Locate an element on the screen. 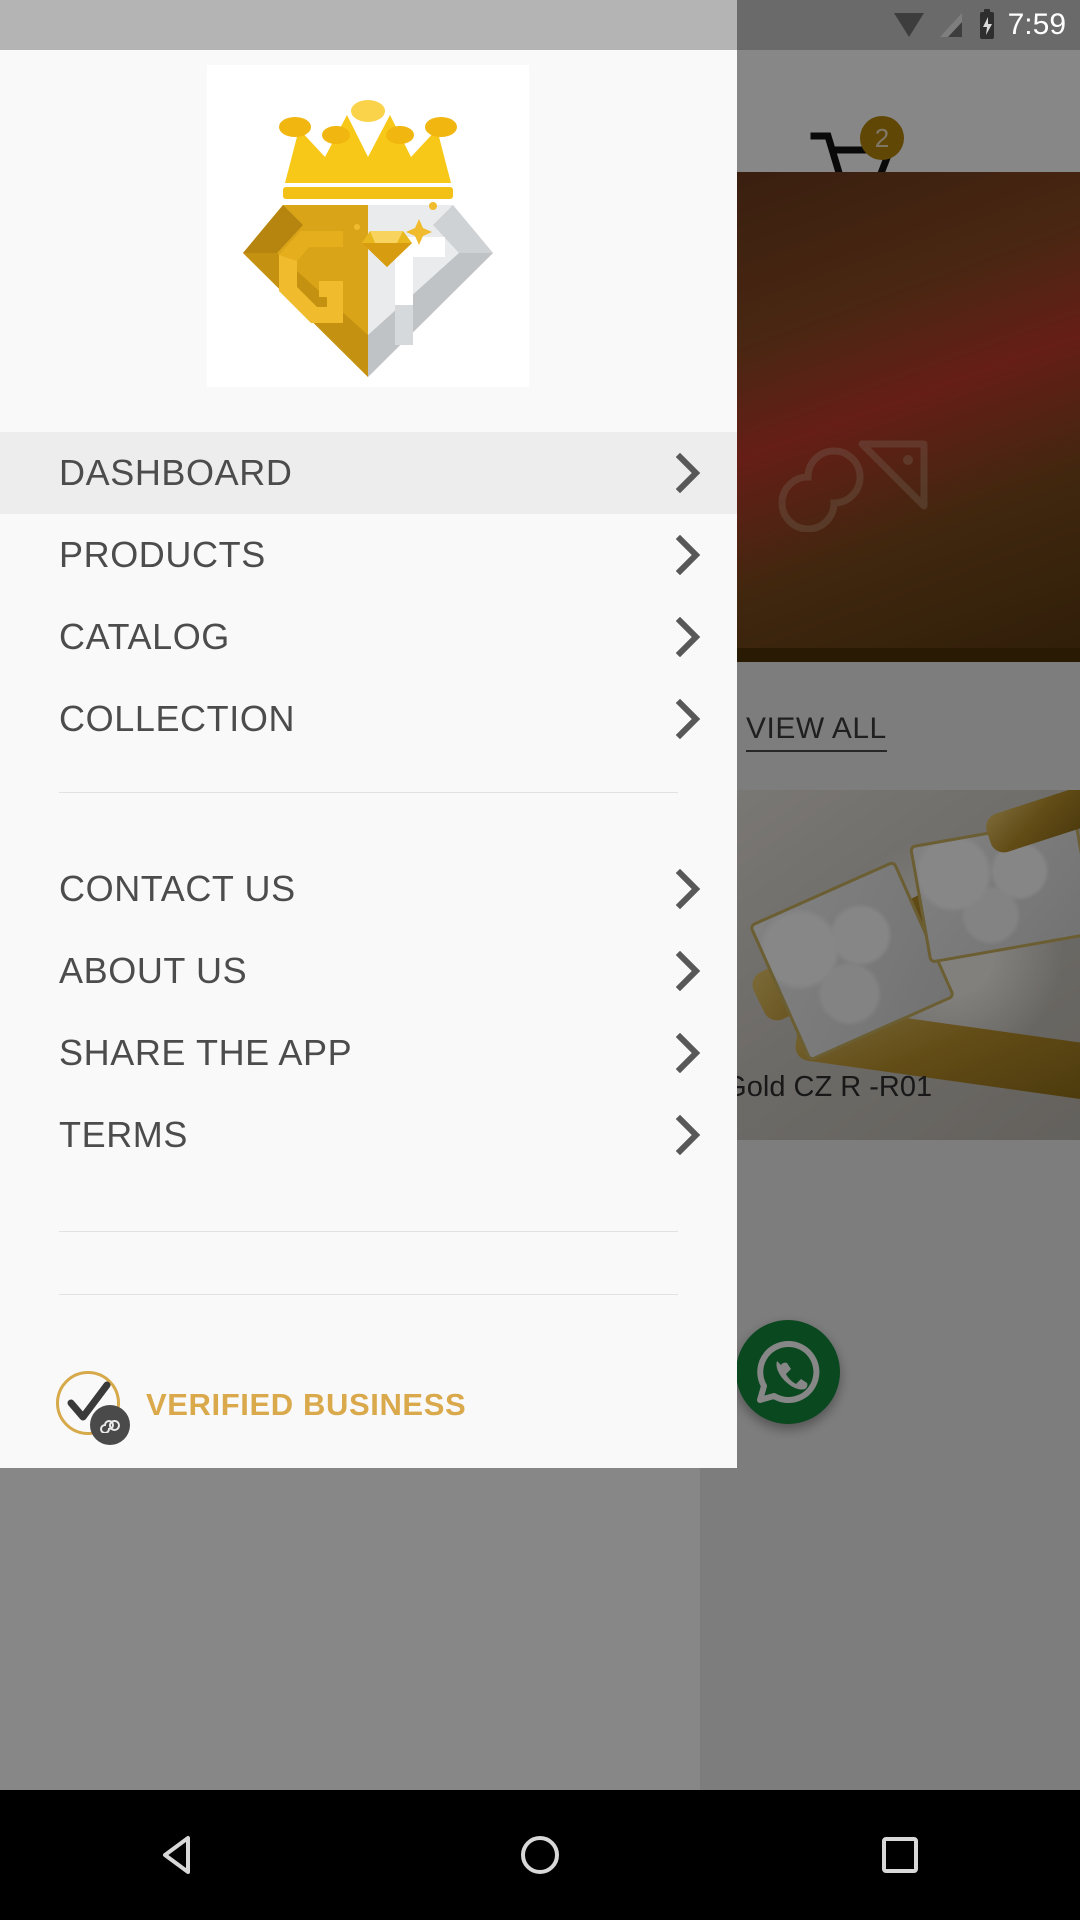 The width and height of the screenshot is (1080, 1920). infinity-icon is located at coordinates (110, 1426).